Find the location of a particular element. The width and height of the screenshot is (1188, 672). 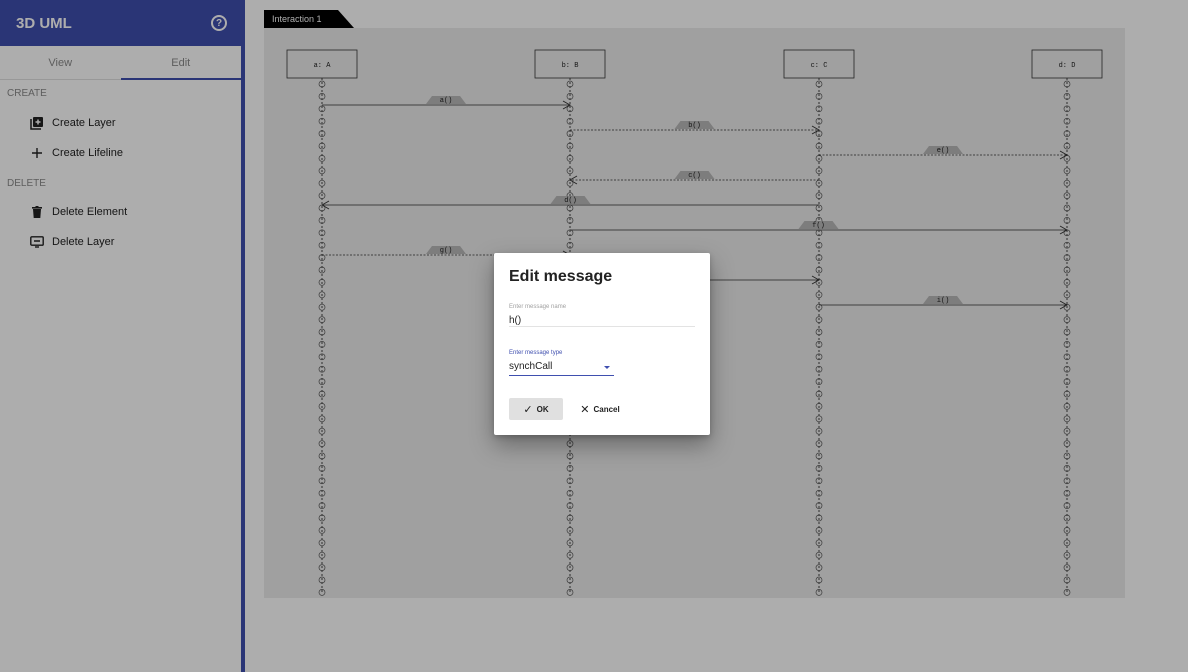

message-type-select: synchCall is located at coordinates (561, 368).